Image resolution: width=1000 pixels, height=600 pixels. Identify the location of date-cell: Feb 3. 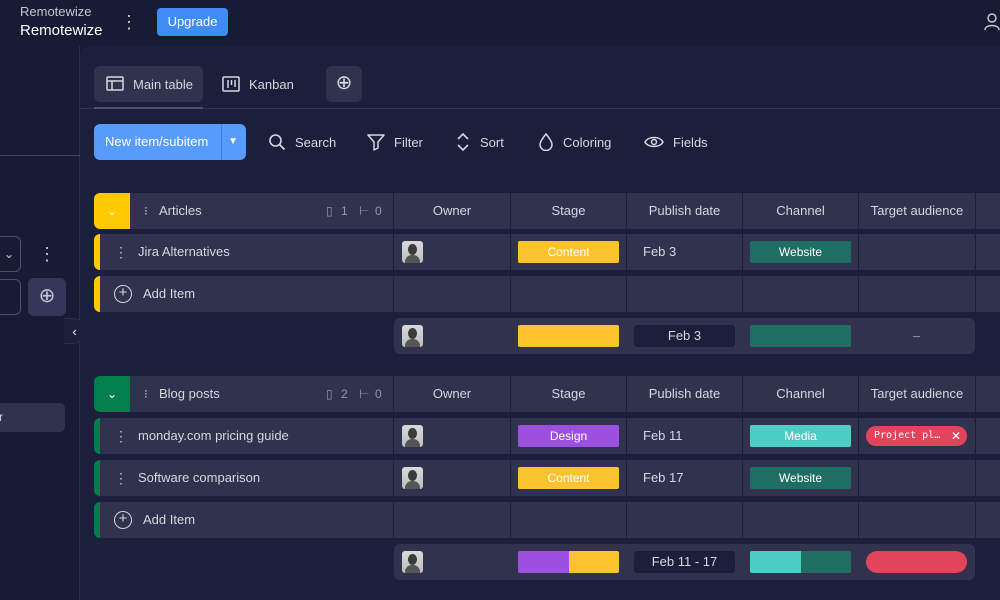
(684, 252).